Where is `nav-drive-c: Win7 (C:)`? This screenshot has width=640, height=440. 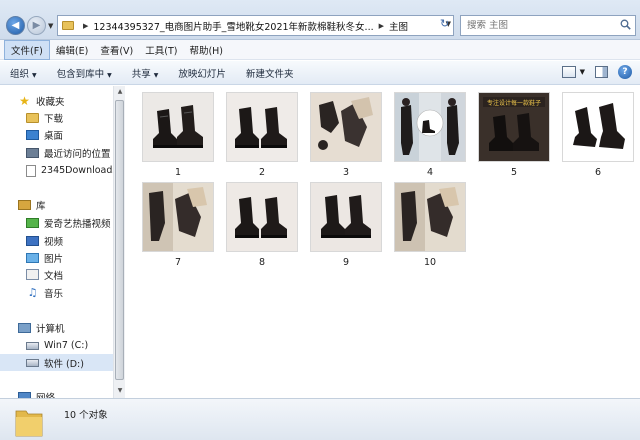
nav-drive-c: Win7 (C:) is located at coordinates (56, 345).